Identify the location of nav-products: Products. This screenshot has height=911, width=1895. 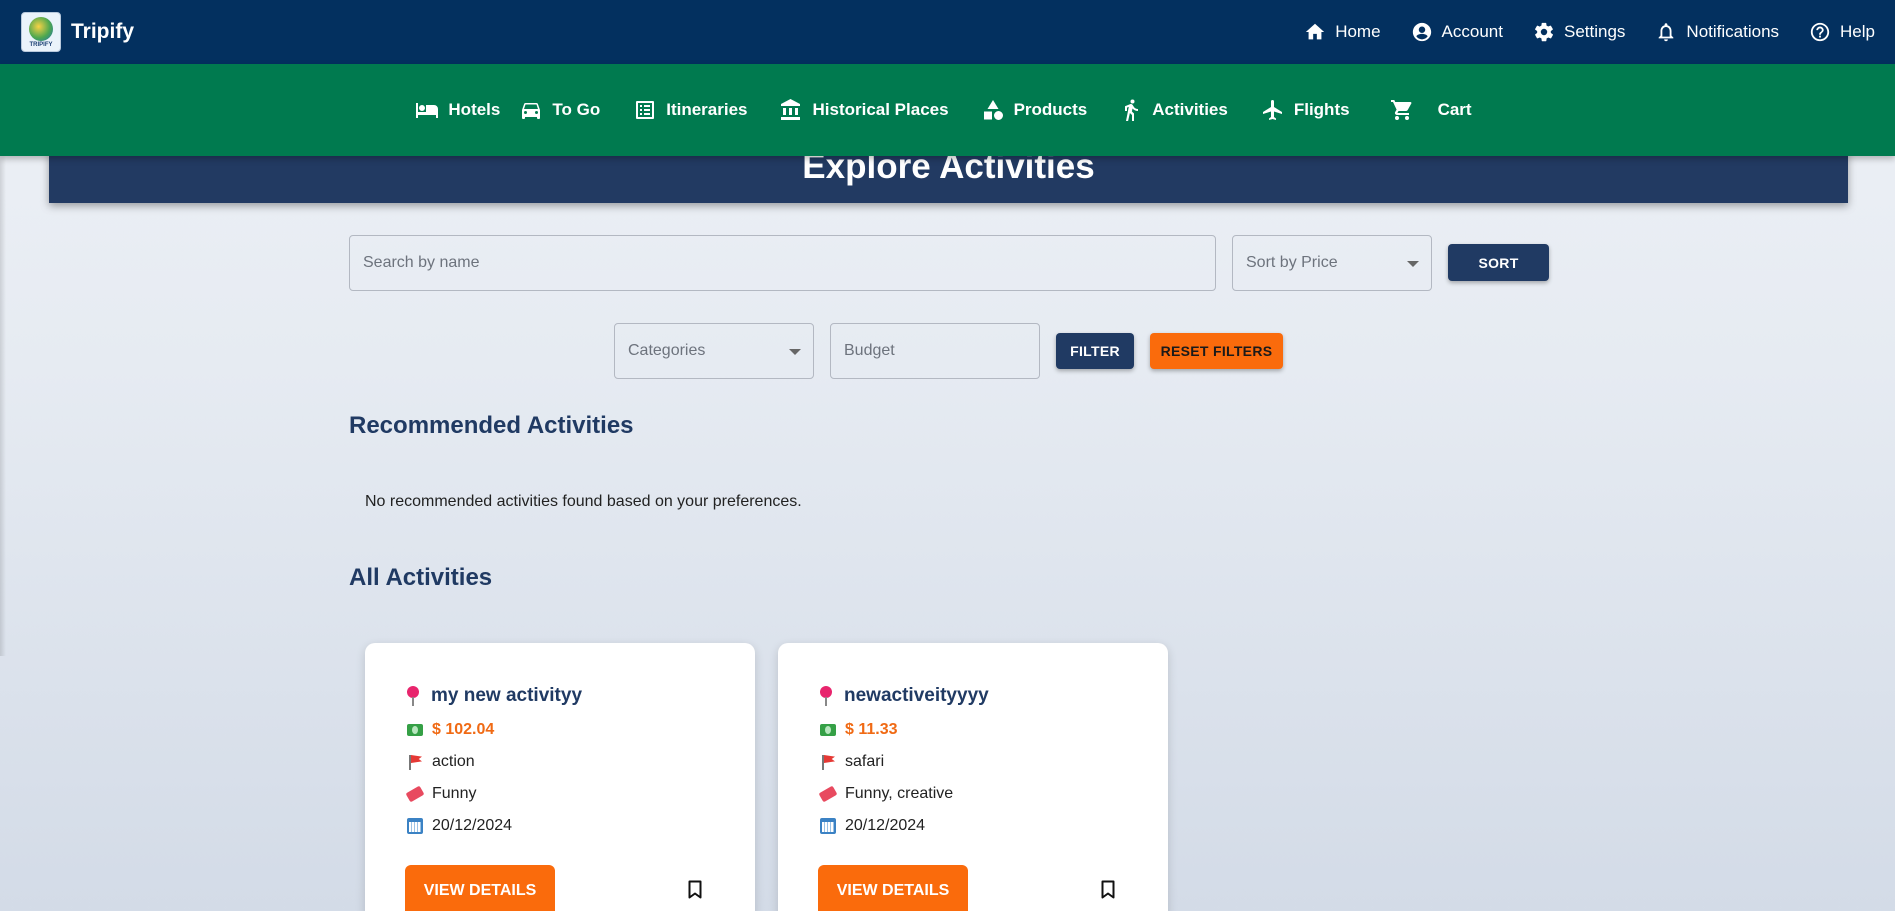
(1034, 110).